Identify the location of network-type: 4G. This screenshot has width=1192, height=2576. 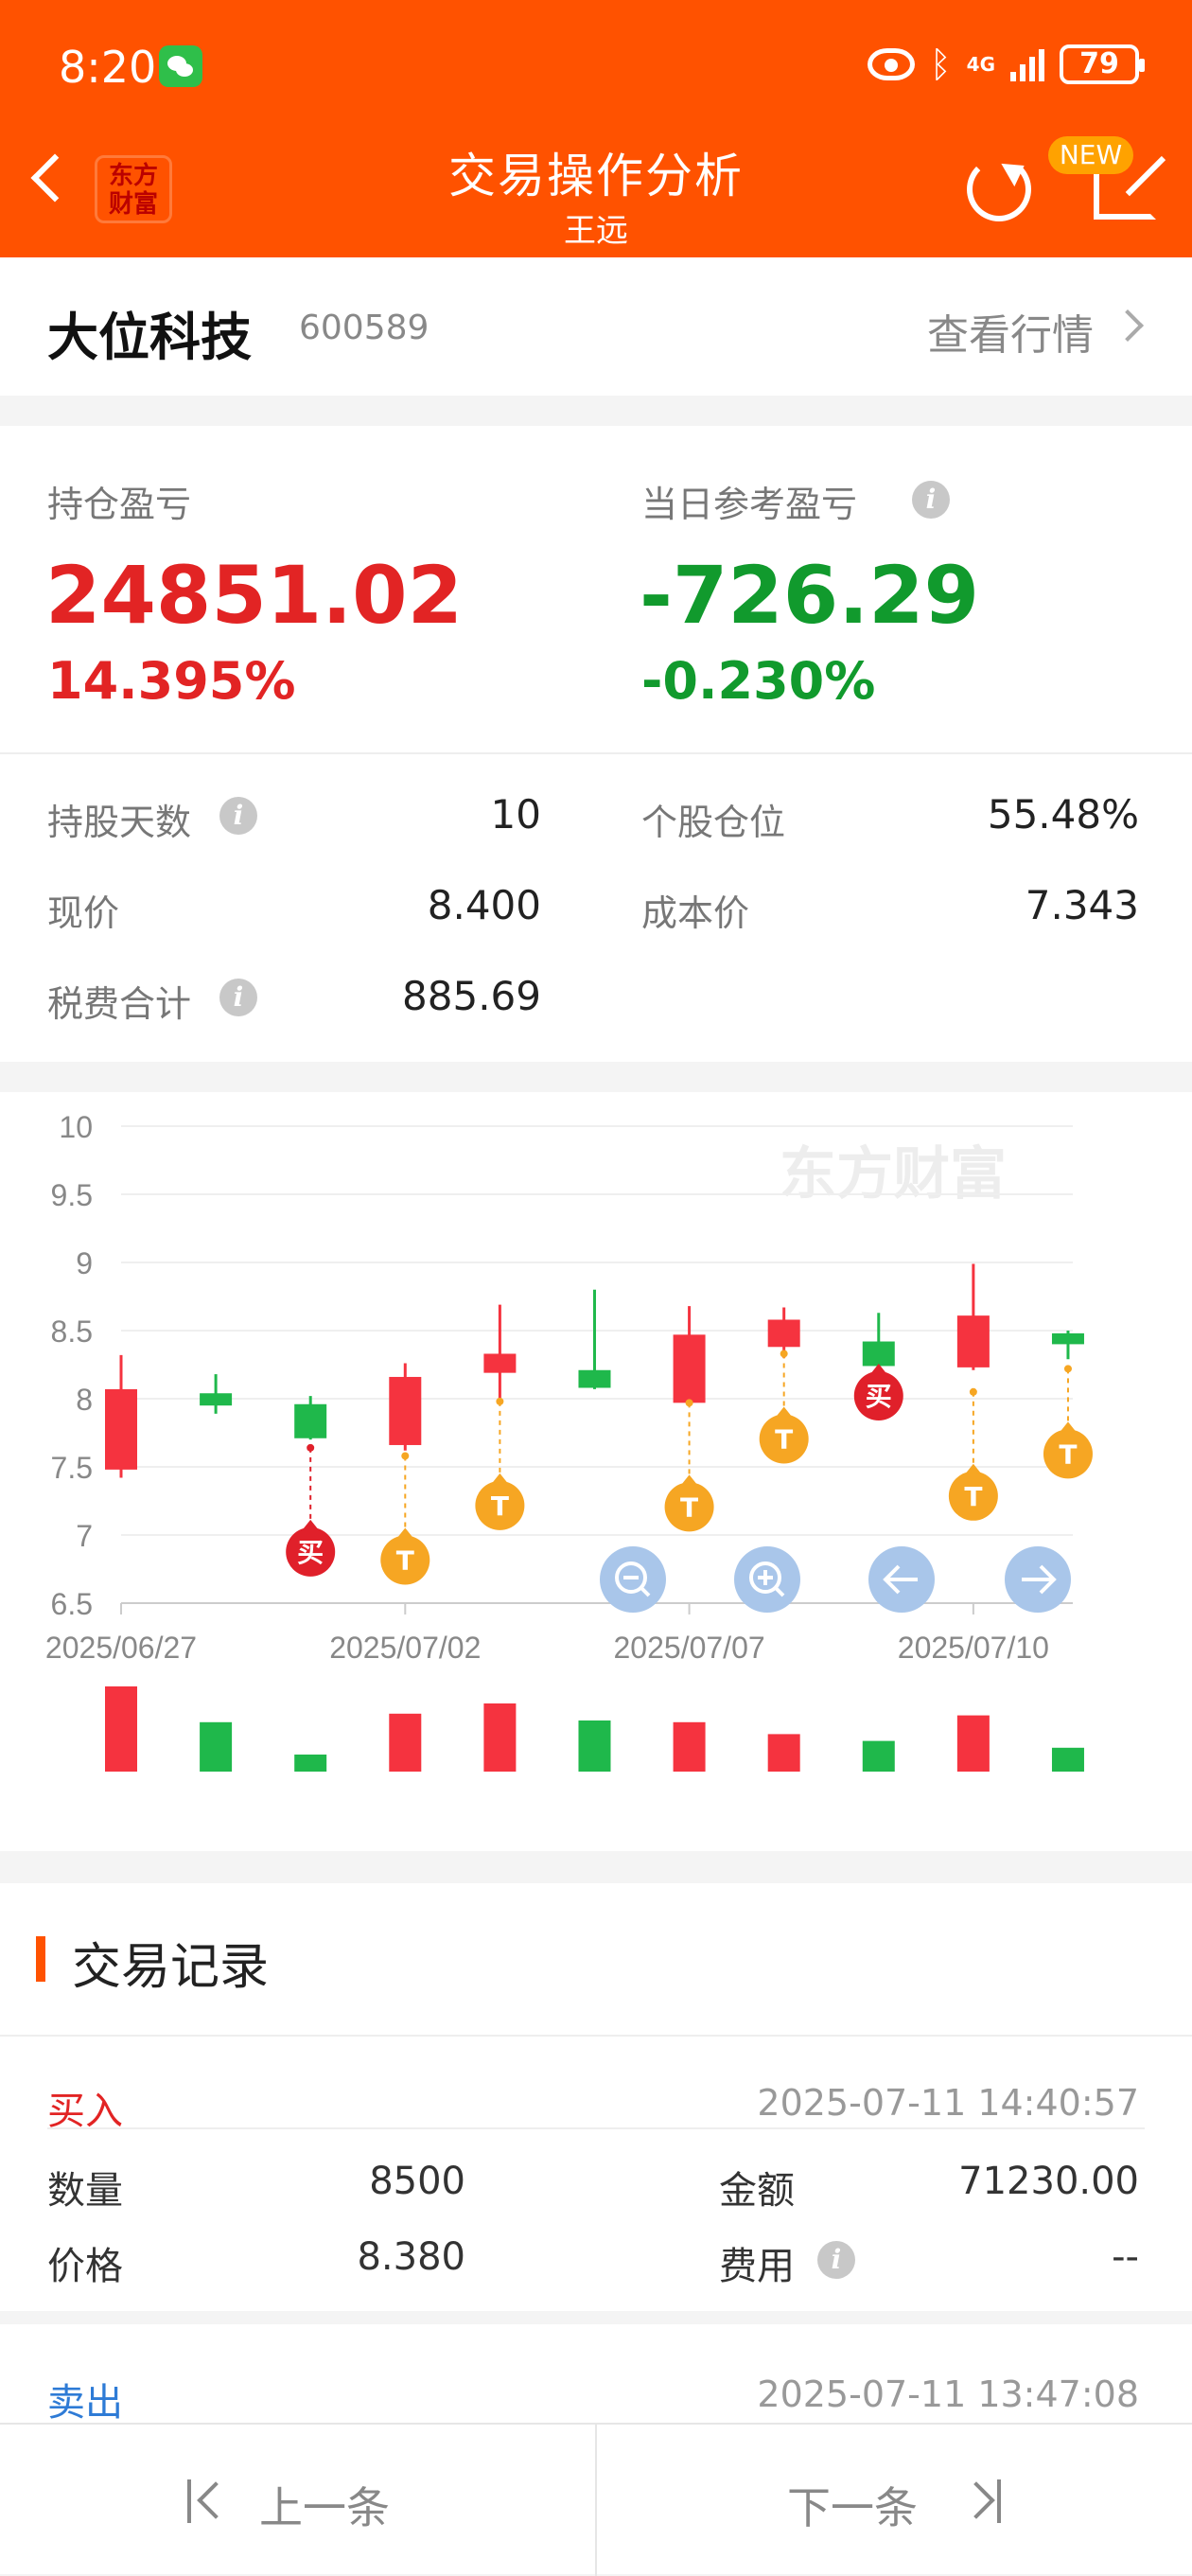
(980, 64).